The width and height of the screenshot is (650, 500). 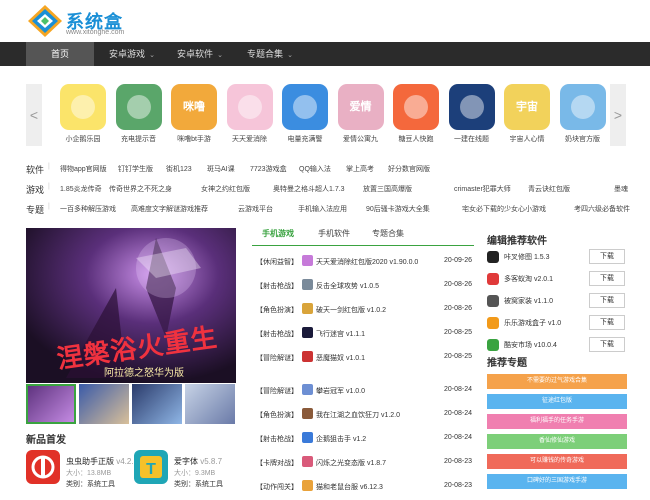 What do you see at coordinates (325, 21) in the screenshot?
I see `site-header: 系统盒 www.xitonghe.com` at bounding box center [325, 21].